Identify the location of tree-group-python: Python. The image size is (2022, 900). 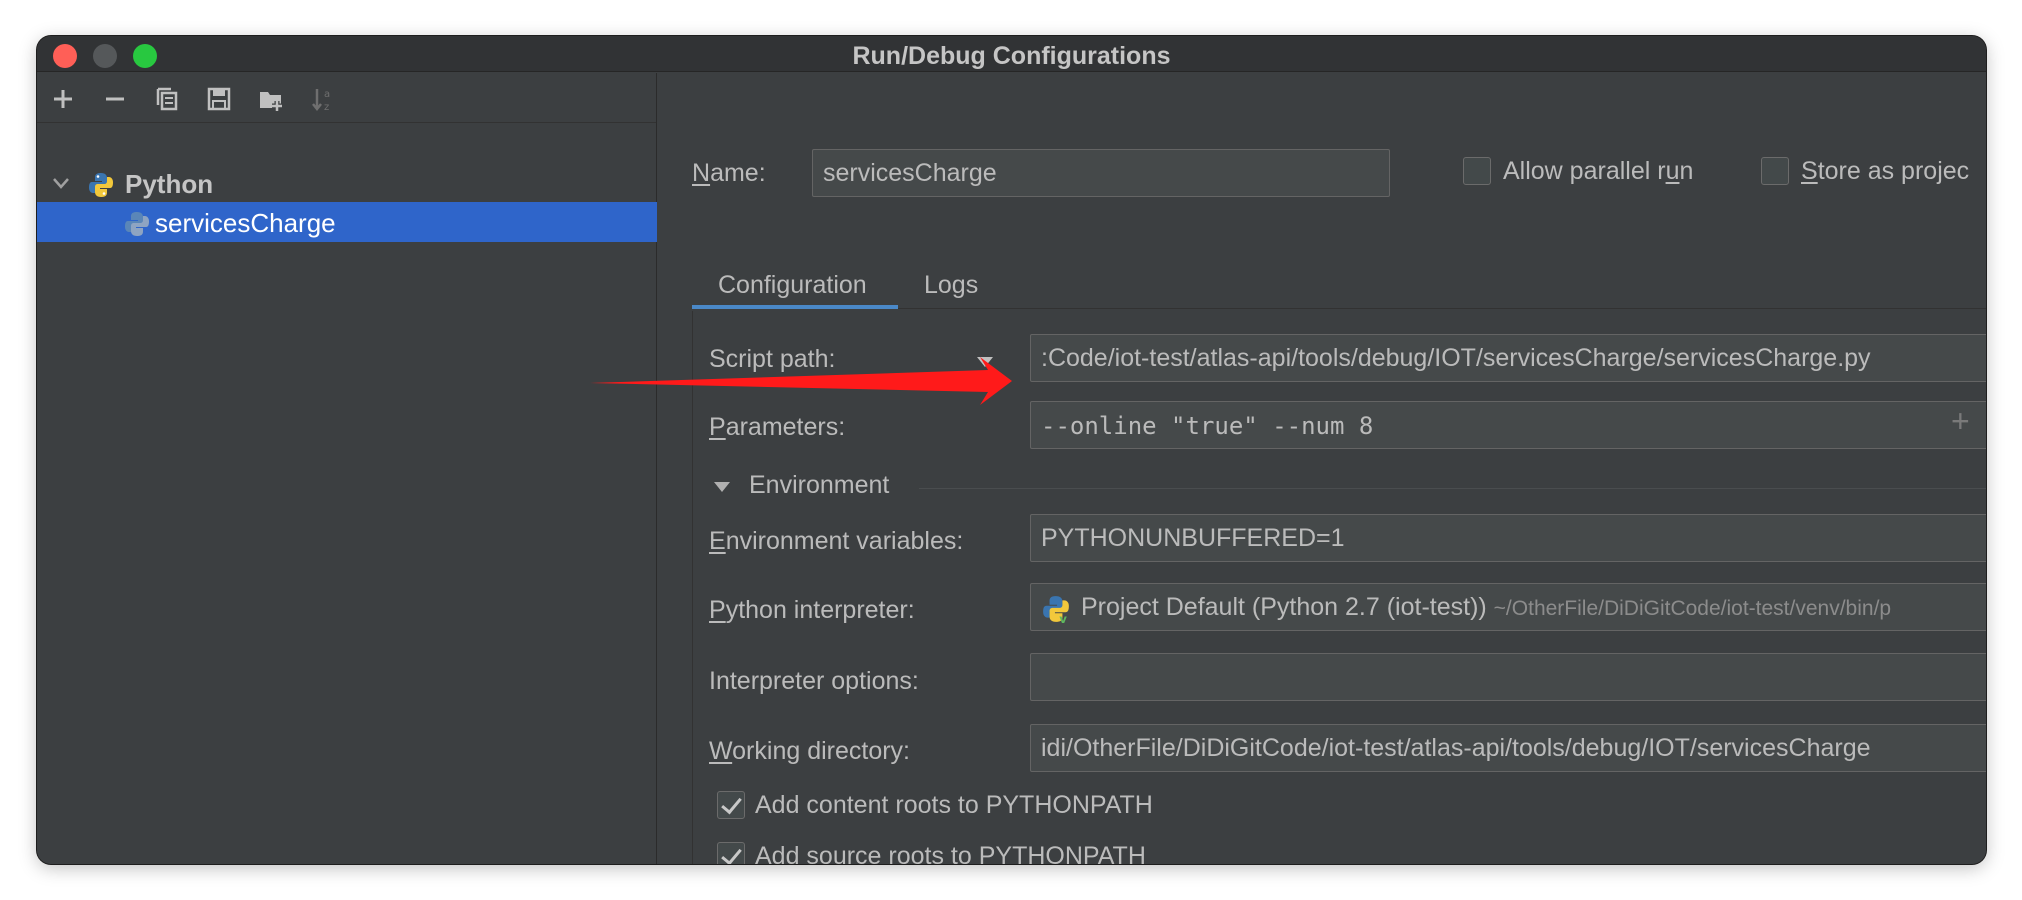
(347, 183).